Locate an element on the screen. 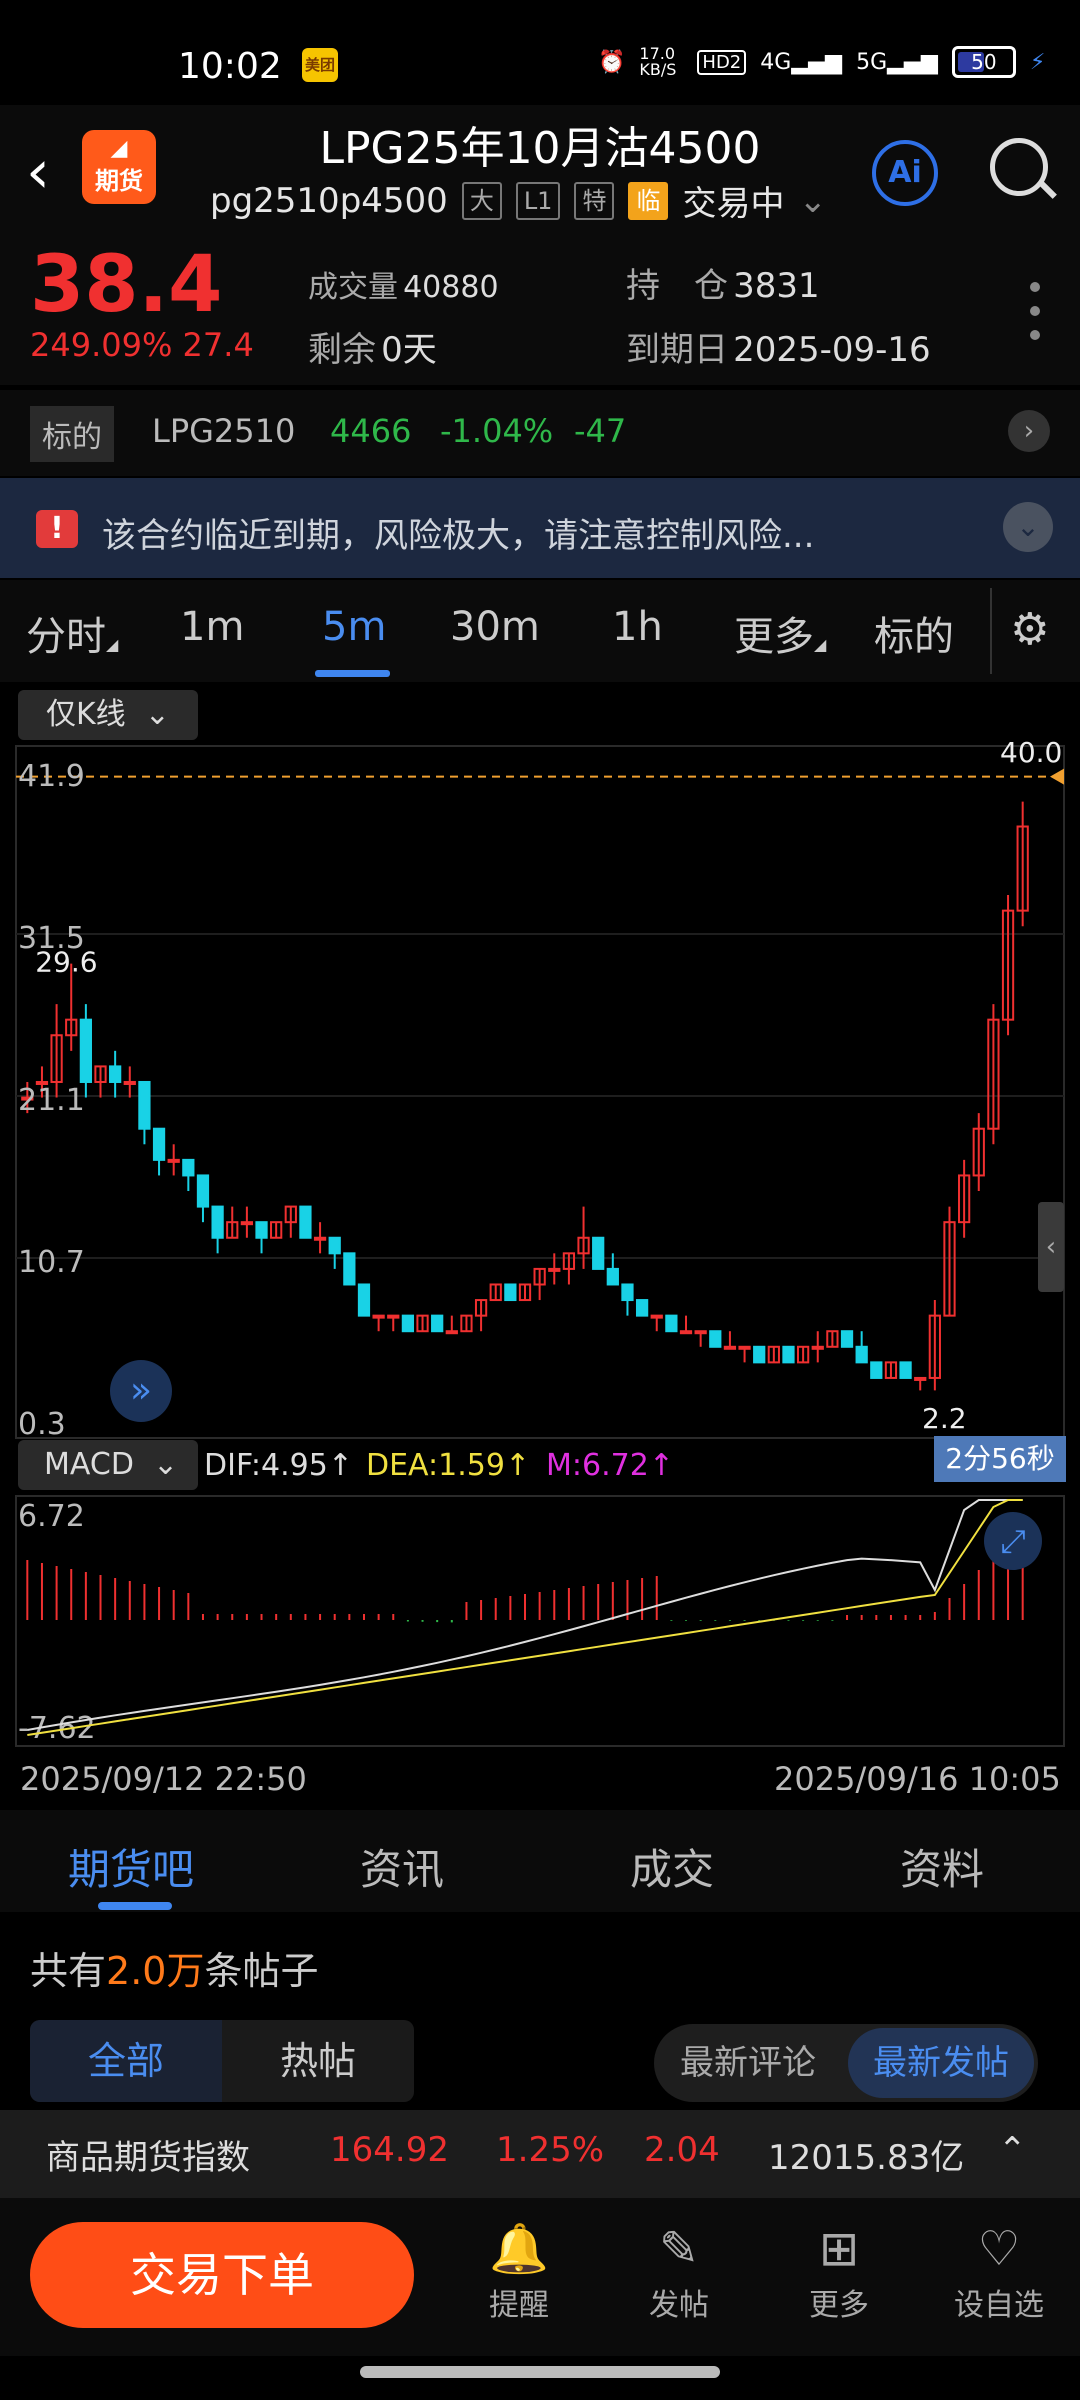  status-icons: ⏰ 17.0 KB/S HD2 4G▂▄▆ 5G▂▄▆ 50 ⚡ is located at coordinates (821, 62).